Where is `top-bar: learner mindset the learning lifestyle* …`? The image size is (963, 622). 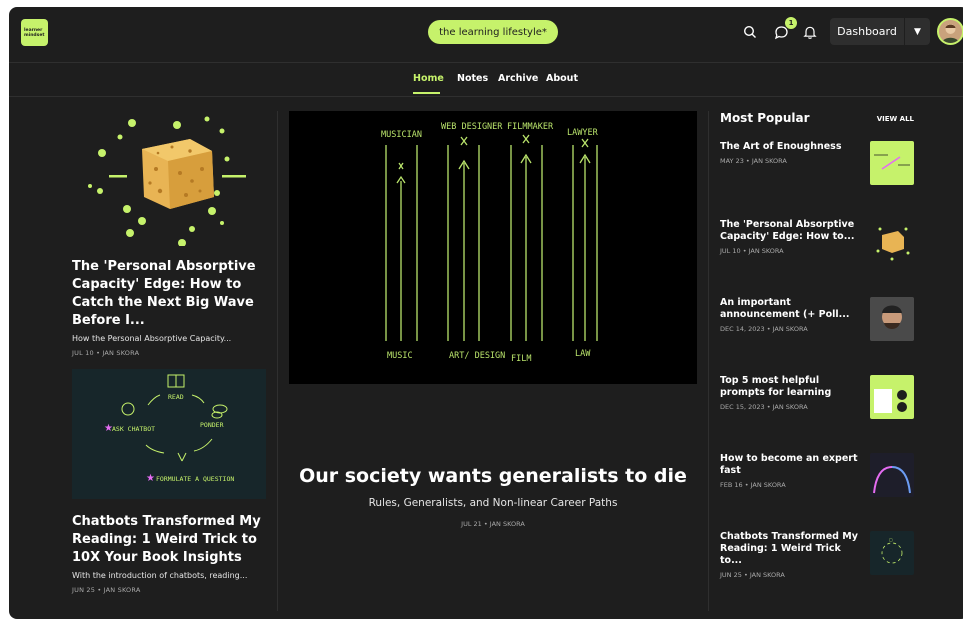
top-bar: learner mindset the learning lifestyle* … is located at coordinates (486, 35).